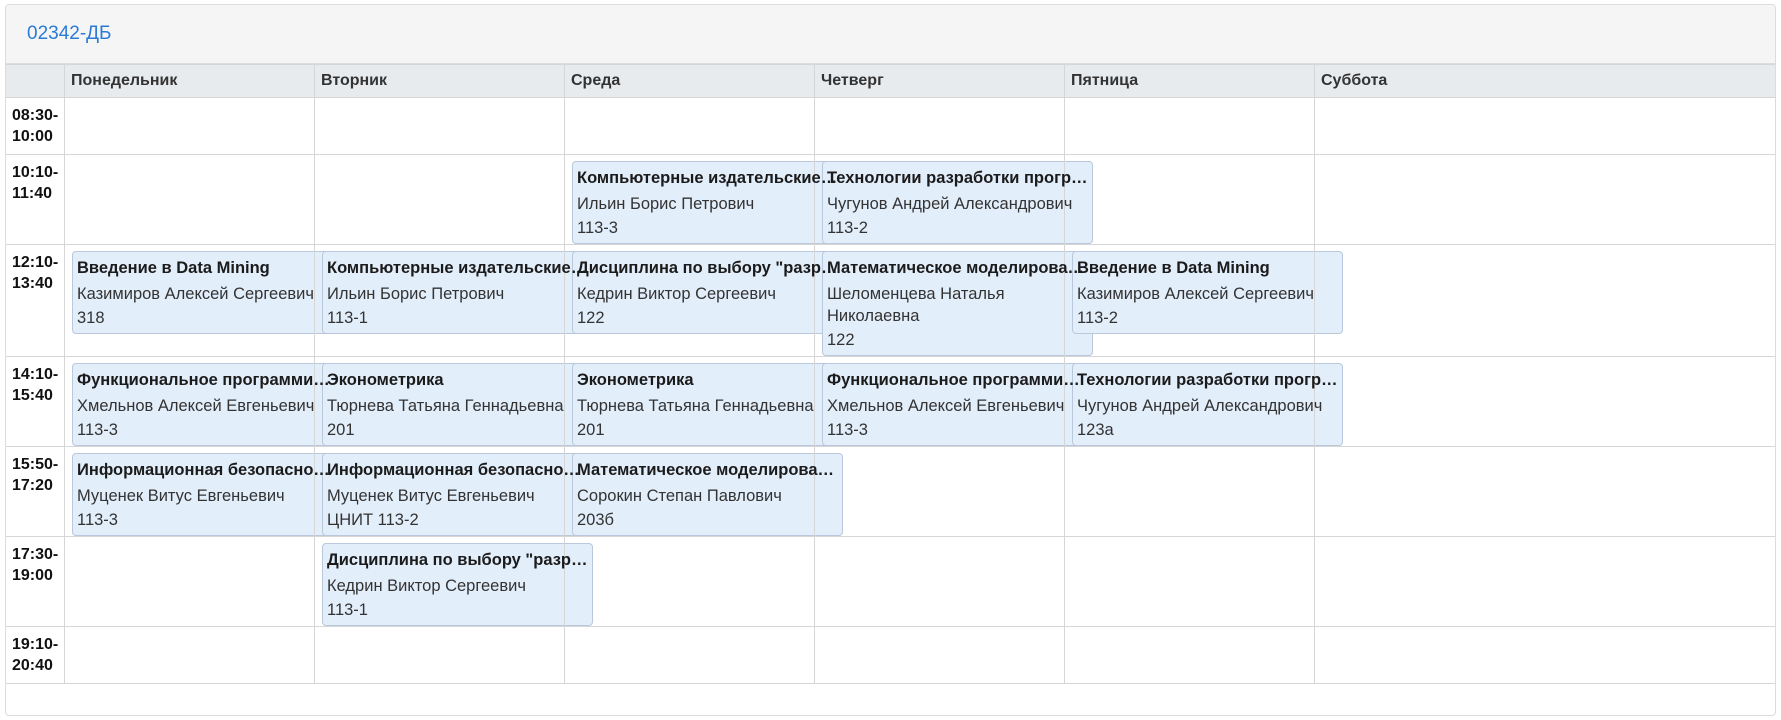  What do you see at coordinates (32, 485) in the screenshot?
I see `time-end: 17:20` at bounding box center [32, 485].